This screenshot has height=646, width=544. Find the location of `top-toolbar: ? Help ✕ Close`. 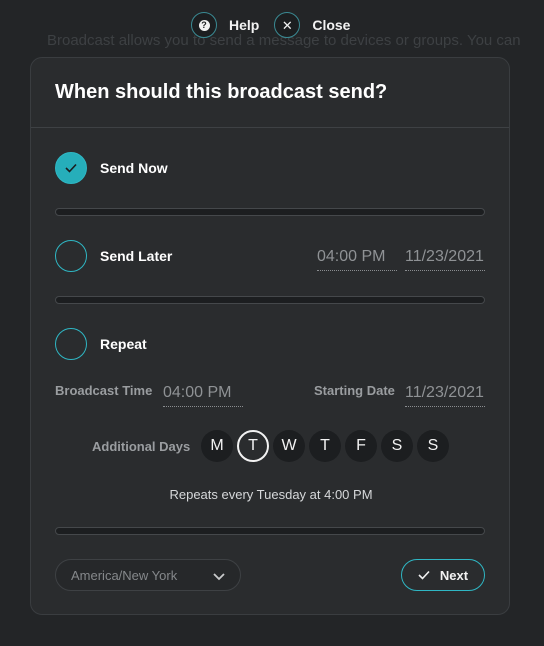

top-toolbar: ? Help ✕ Close is located at coordinates (270, 25).